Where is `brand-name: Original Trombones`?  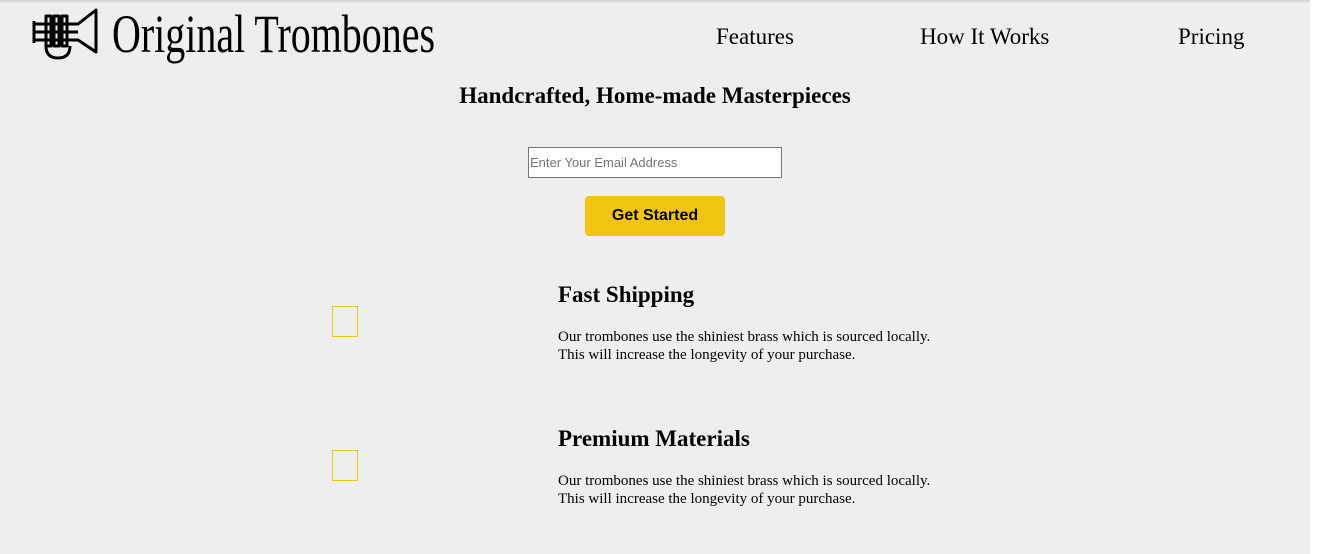 brand-name: Original Trombones is located at coordinates (274, 34).